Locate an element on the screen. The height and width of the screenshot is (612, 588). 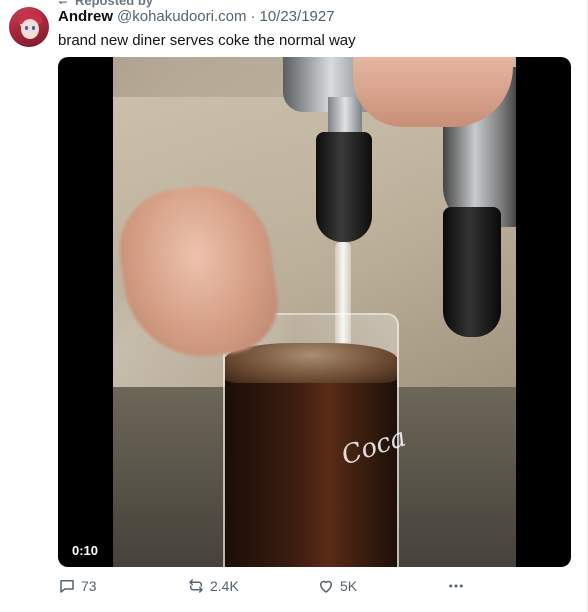
avatar is located at coordinates (29, 27).